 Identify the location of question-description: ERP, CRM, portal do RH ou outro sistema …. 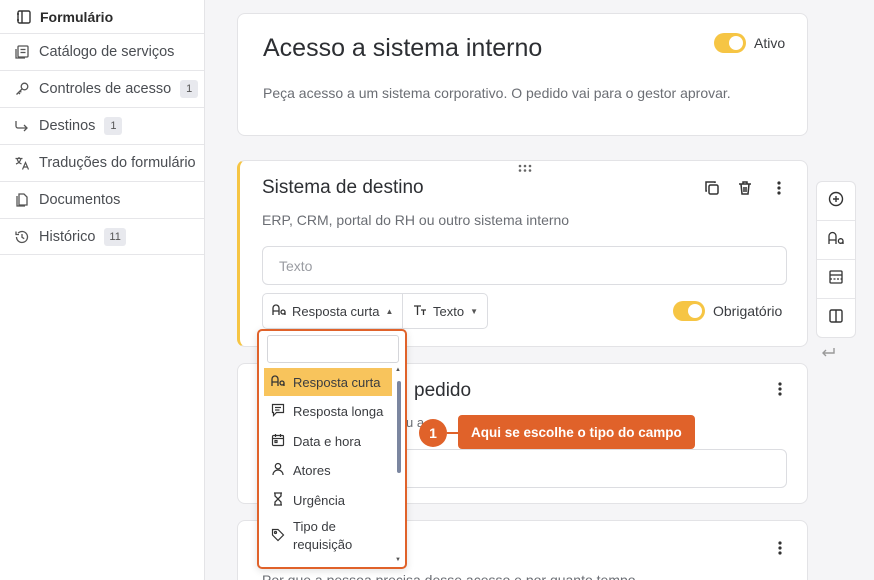
(415, 220).